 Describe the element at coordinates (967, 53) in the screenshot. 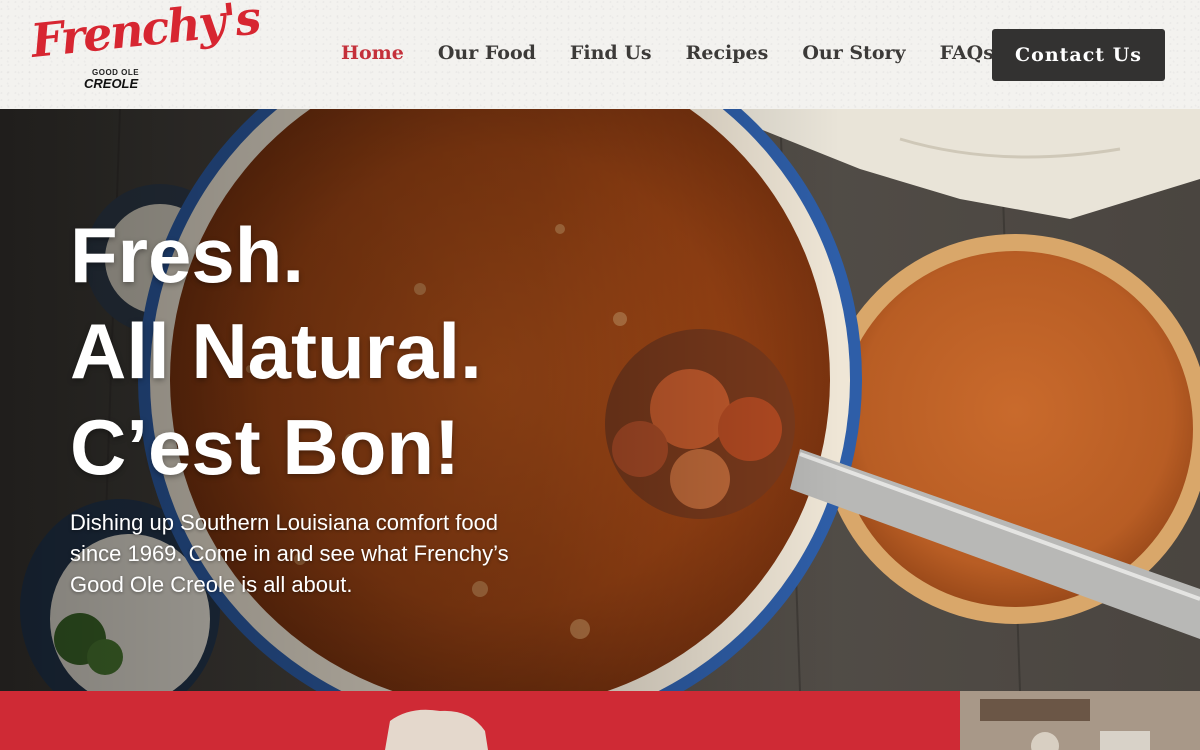

I see `nav-item-faqs: FAQs` at that location.